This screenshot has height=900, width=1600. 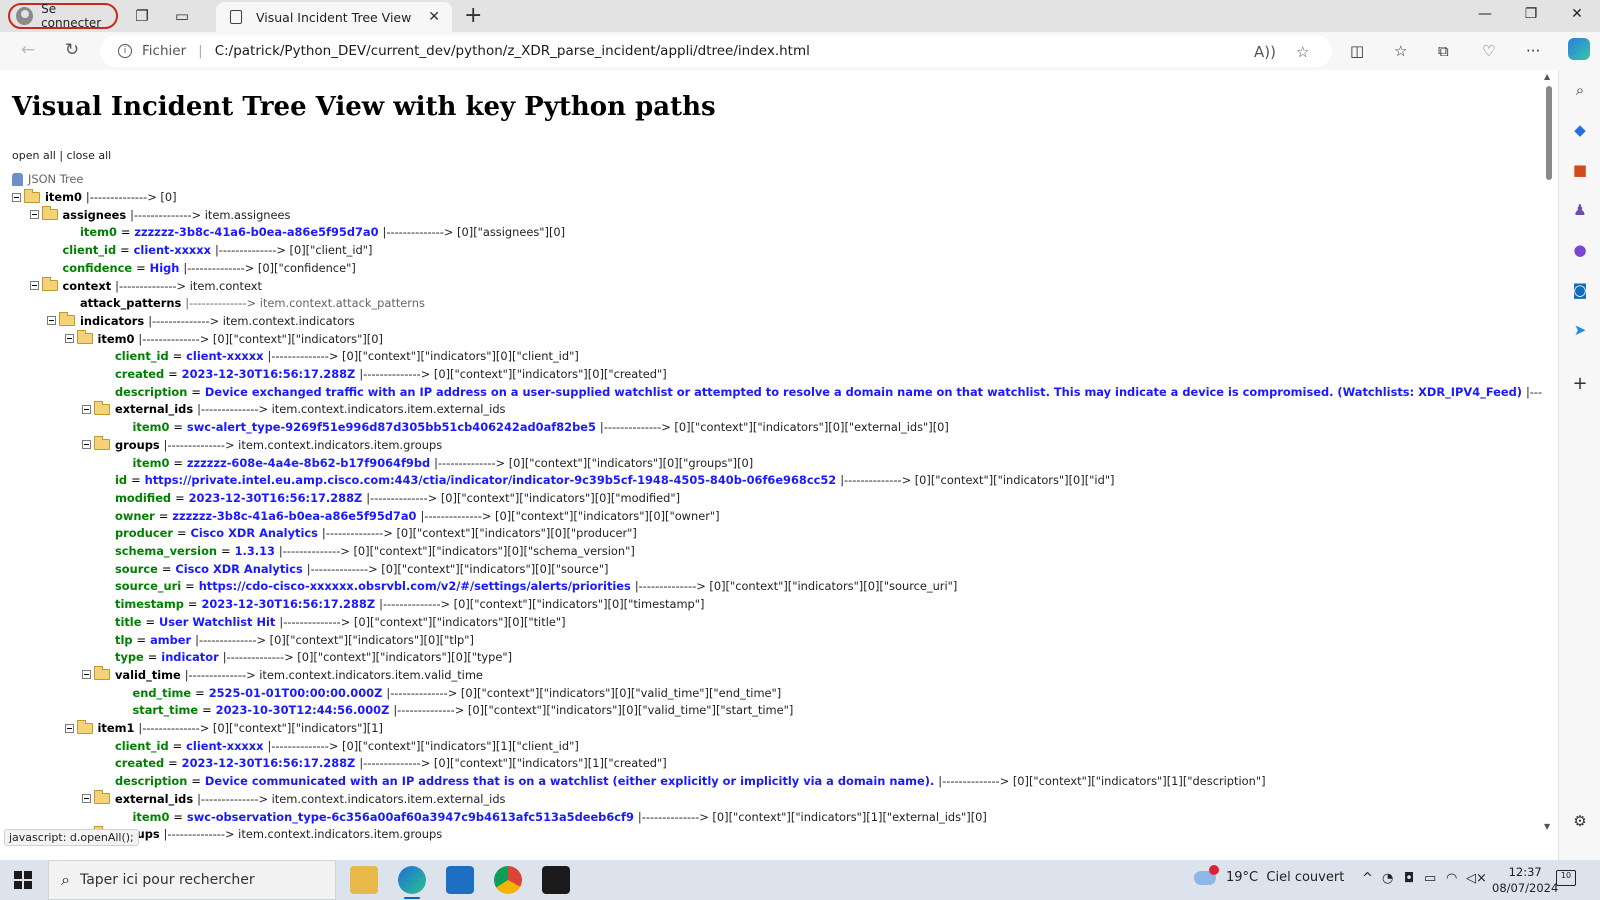 I want to click on scrollbar-thumb, so click(x=1549, y=133).